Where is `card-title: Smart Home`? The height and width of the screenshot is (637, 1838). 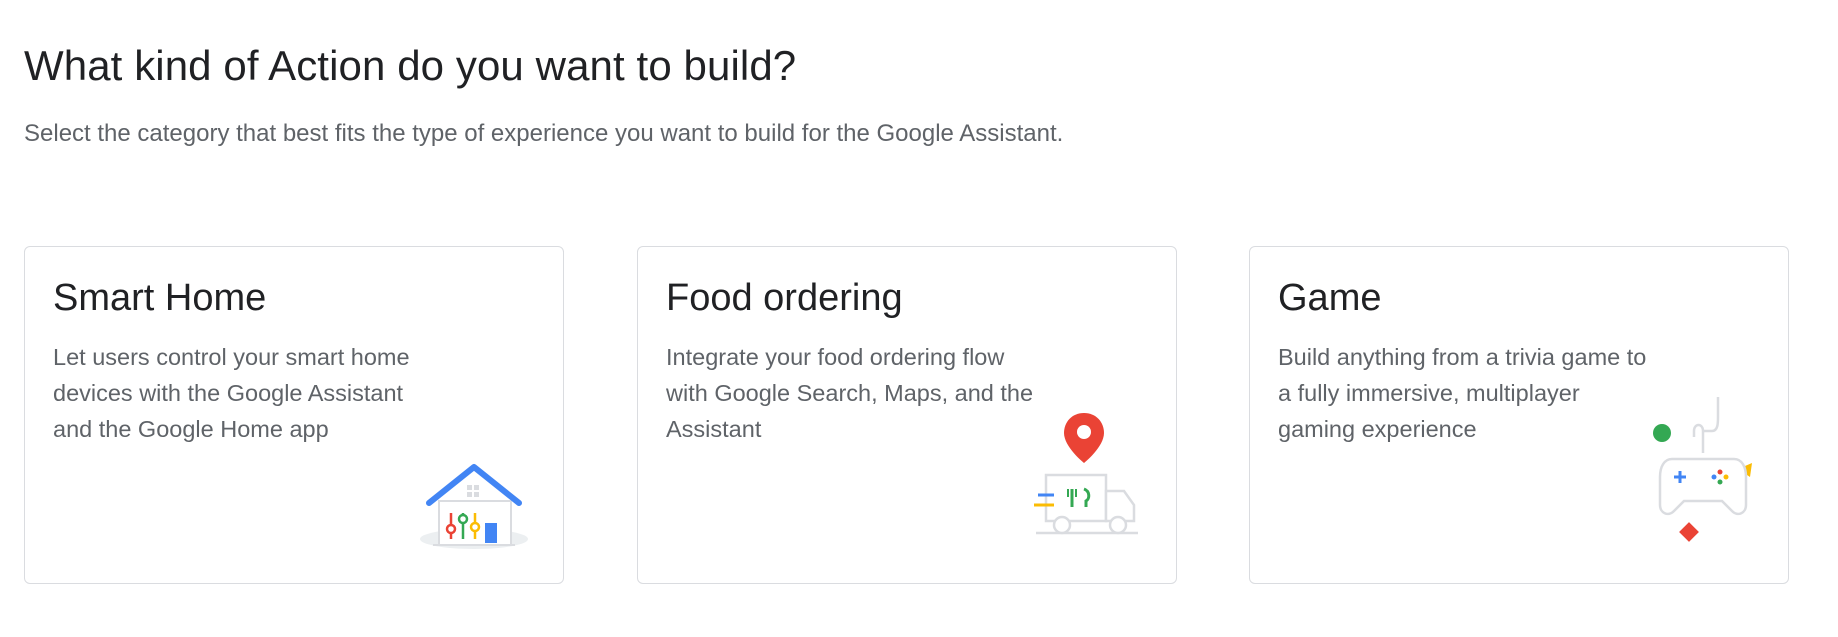
card-title: Smart Home is located at coordinates (160, 298).